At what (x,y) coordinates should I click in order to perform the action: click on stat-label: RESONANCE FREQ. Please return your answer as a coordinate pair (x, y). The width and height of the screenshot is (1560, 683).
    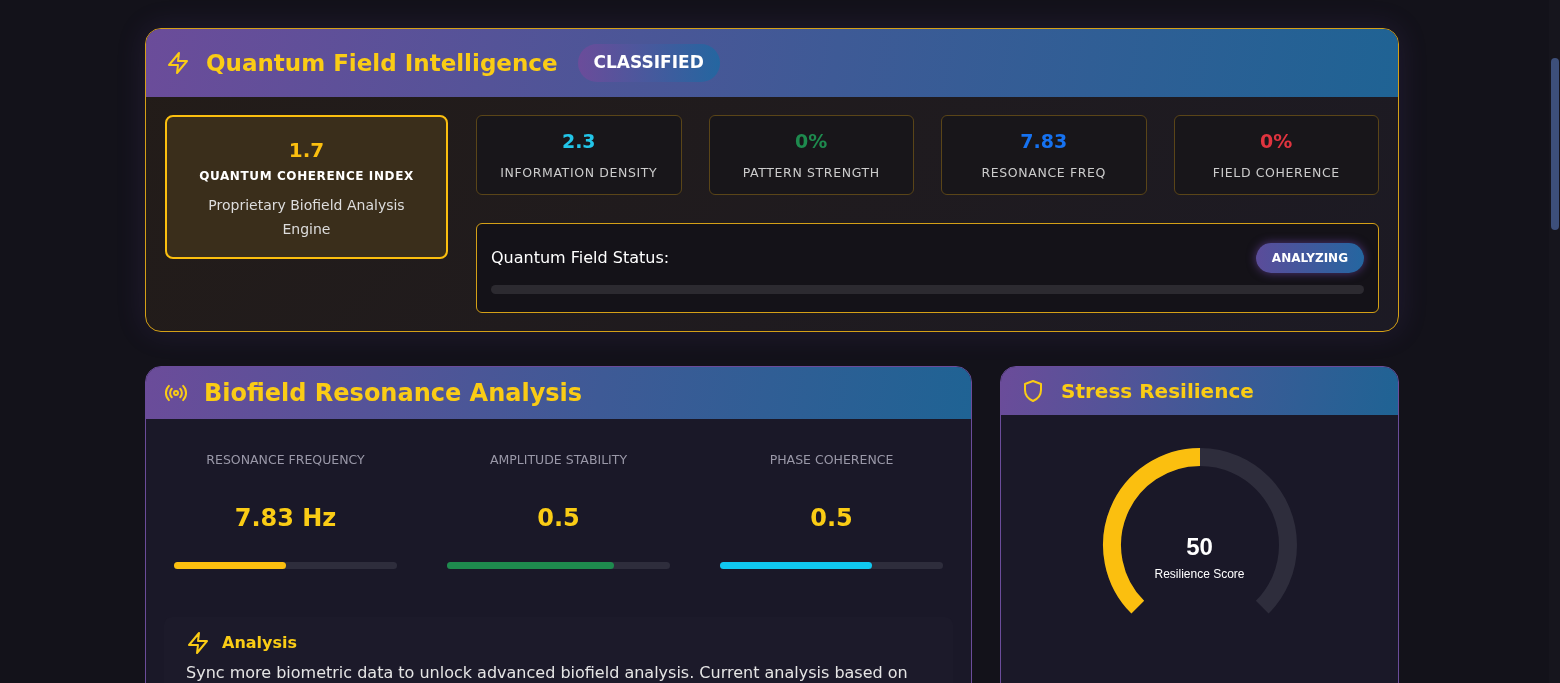
    Looking at the image, I should click on (1044, 172).